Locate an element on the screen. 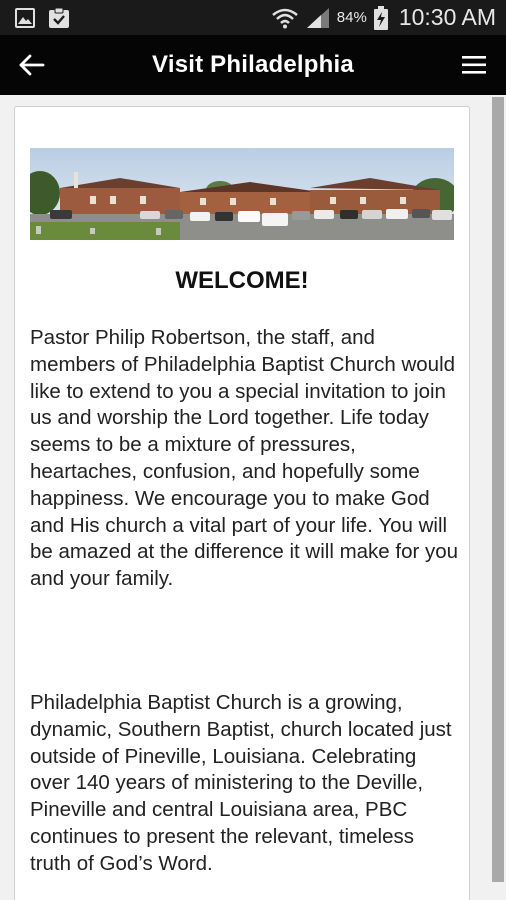 The image size is (506, 900). battery-percent: 84% is located at coordinates (351, 17).